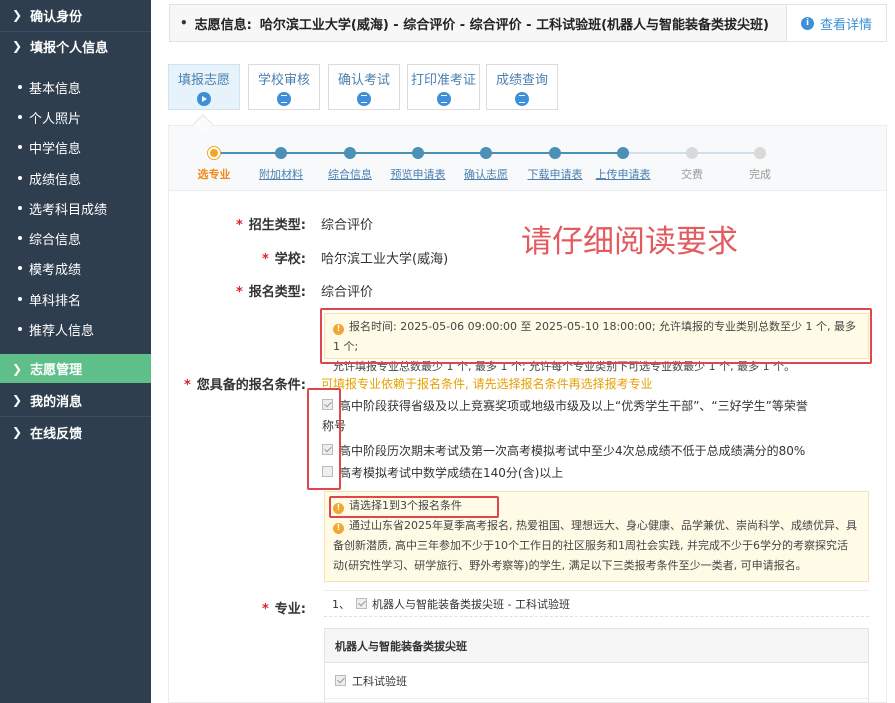 The image size is (895, 703). Describe the element at coordinates (256, 257) in the screenshot. I see `school-label: * 学校:` at that location.